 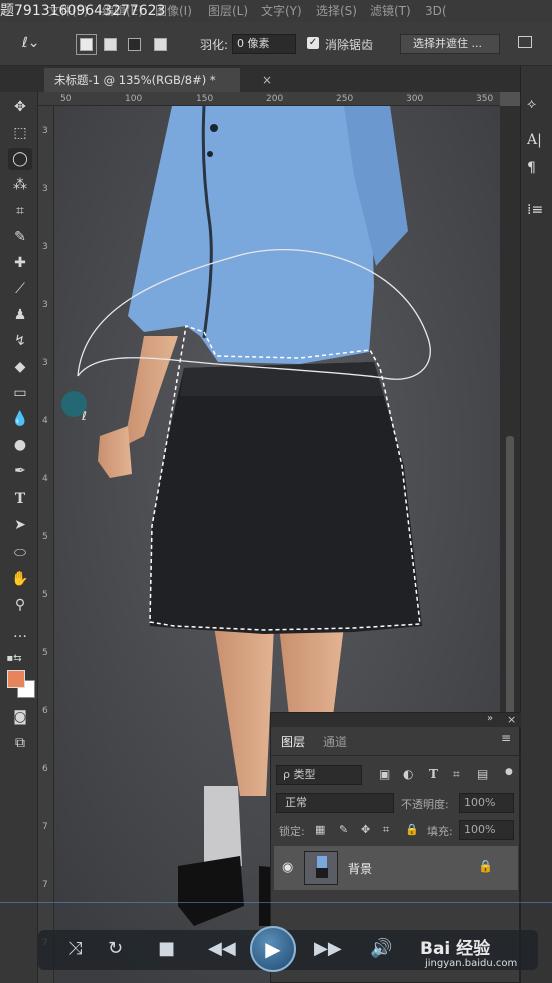 What do you see at coordinates (75, 948) in the screenshot?
I see `shuffle-icon: ⤨` at bounding box center [75, 948].